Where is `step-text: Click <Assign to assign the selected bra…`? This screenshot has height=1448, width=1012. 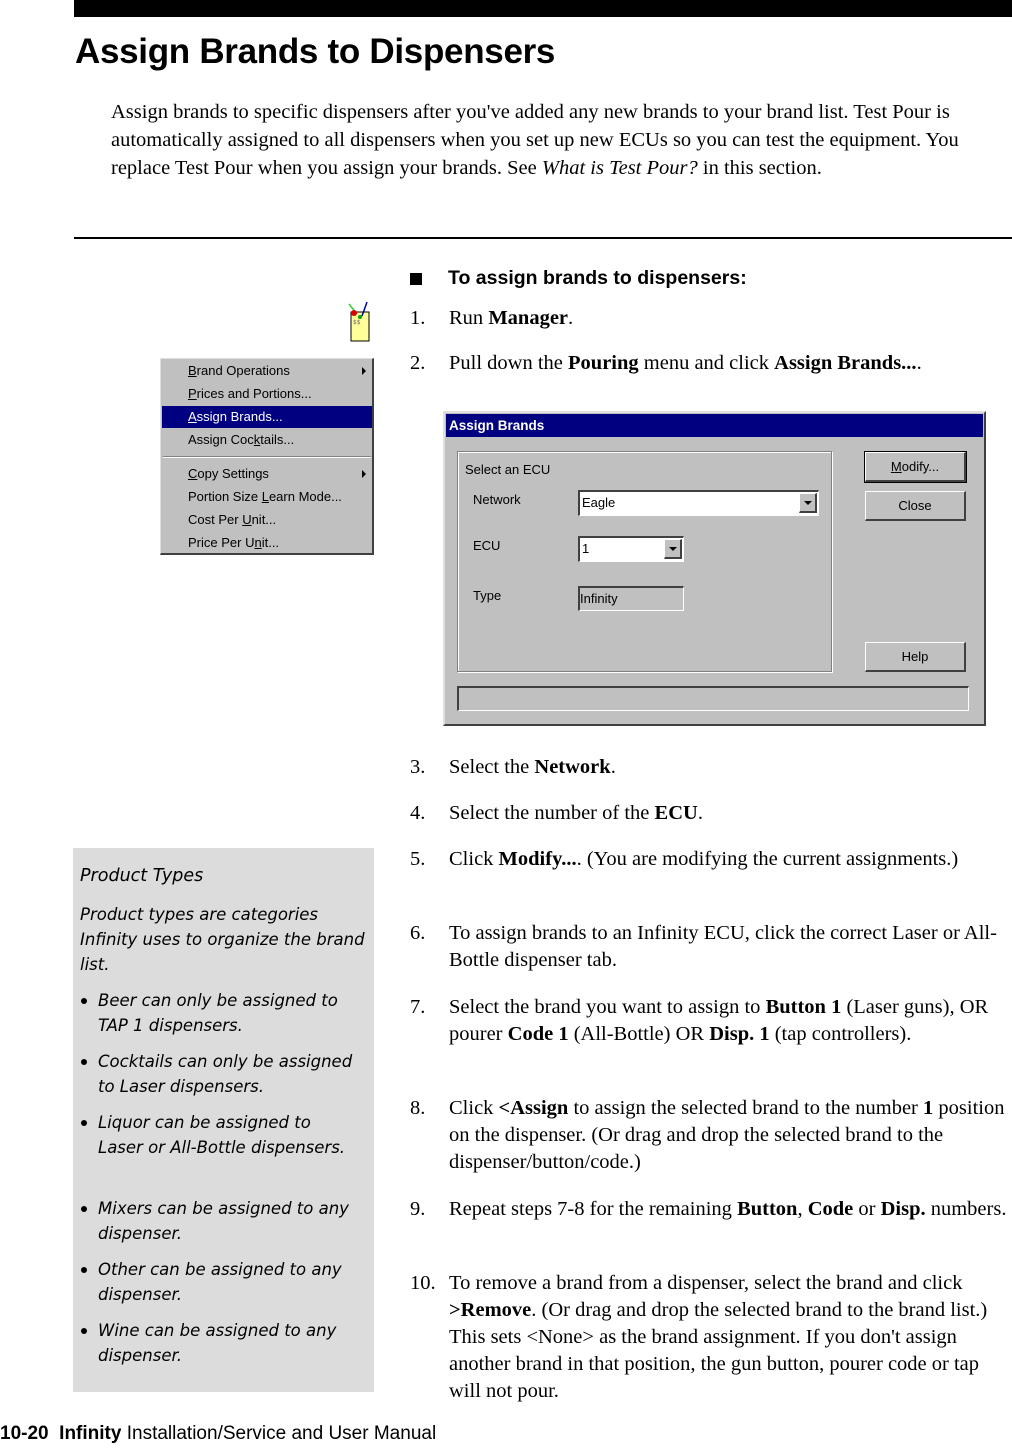 step-text: Click <Assign to assign the selected bra… is located at coordinates (727, 1135).